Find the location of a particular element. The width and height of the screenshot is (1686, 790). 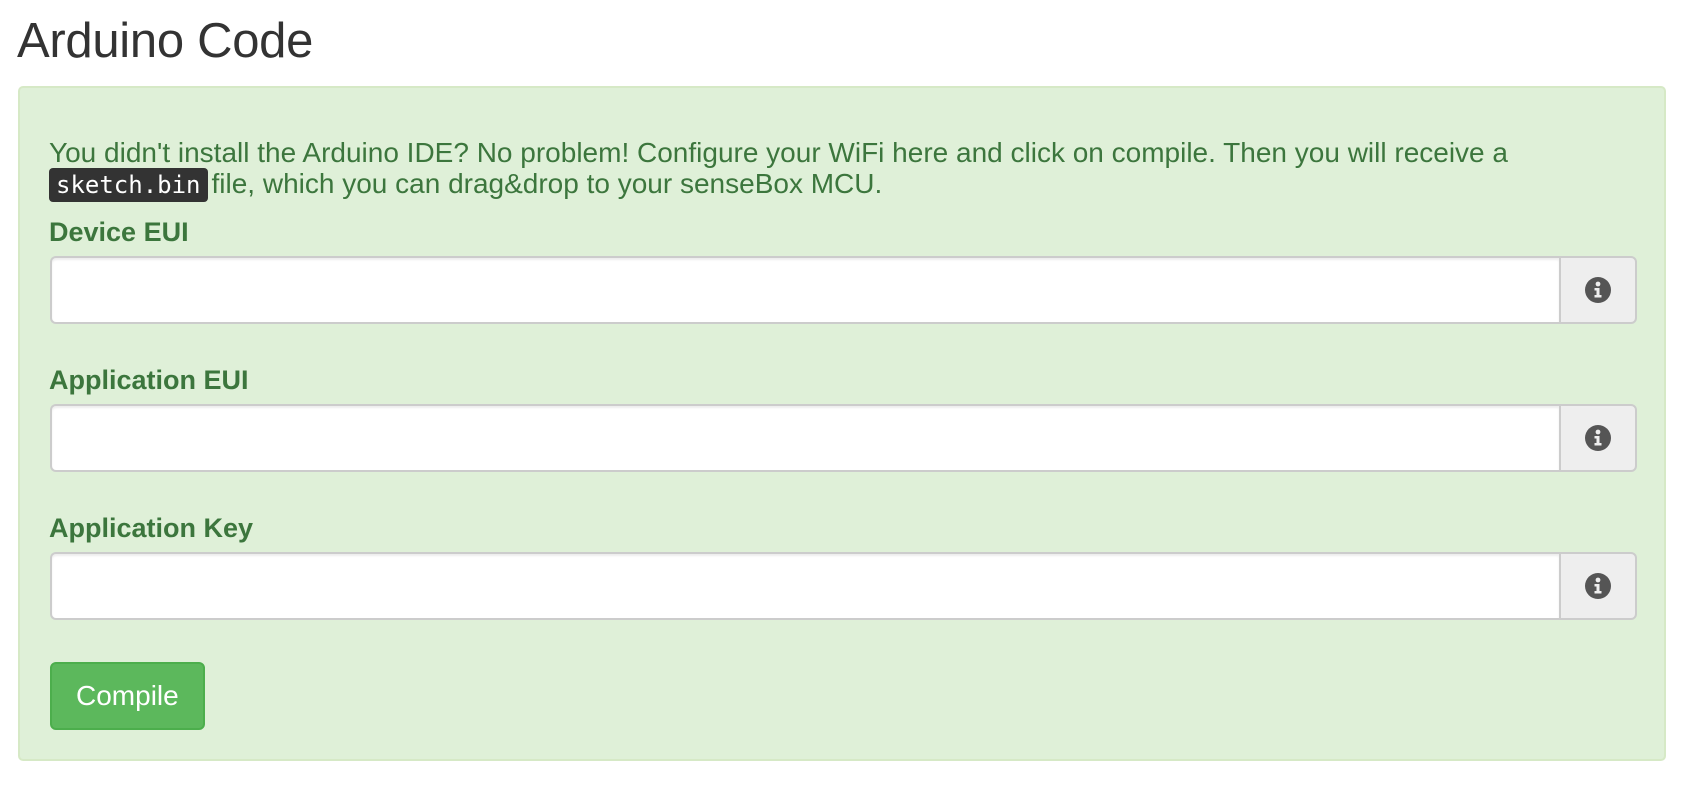

sketch-file-code: sketch.bin is located at coordinates (128, 185).